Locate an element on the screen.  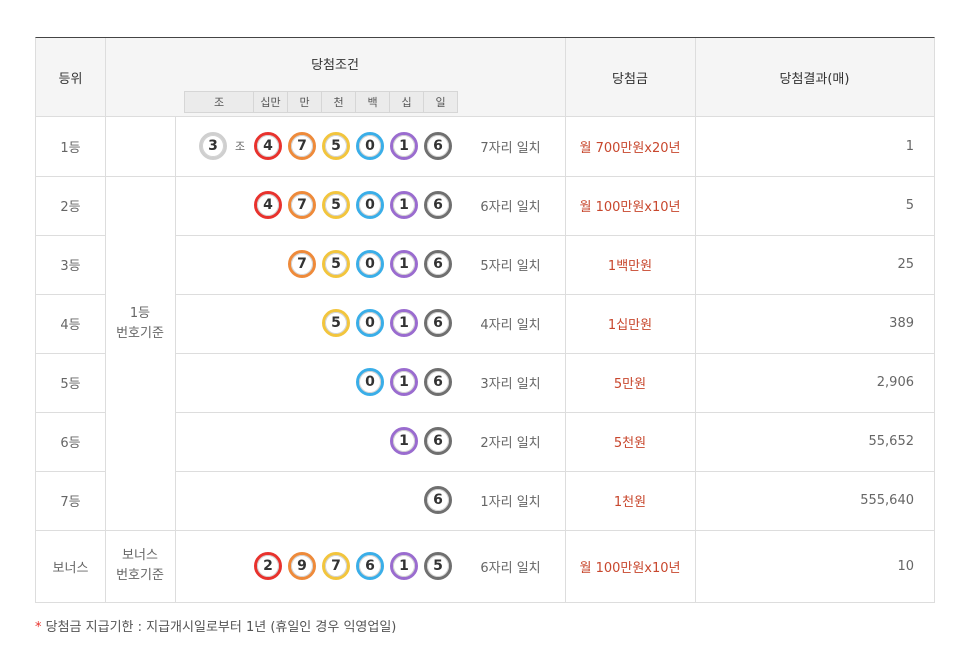
row-rank: 7등 is located at coordinates (70, 502).